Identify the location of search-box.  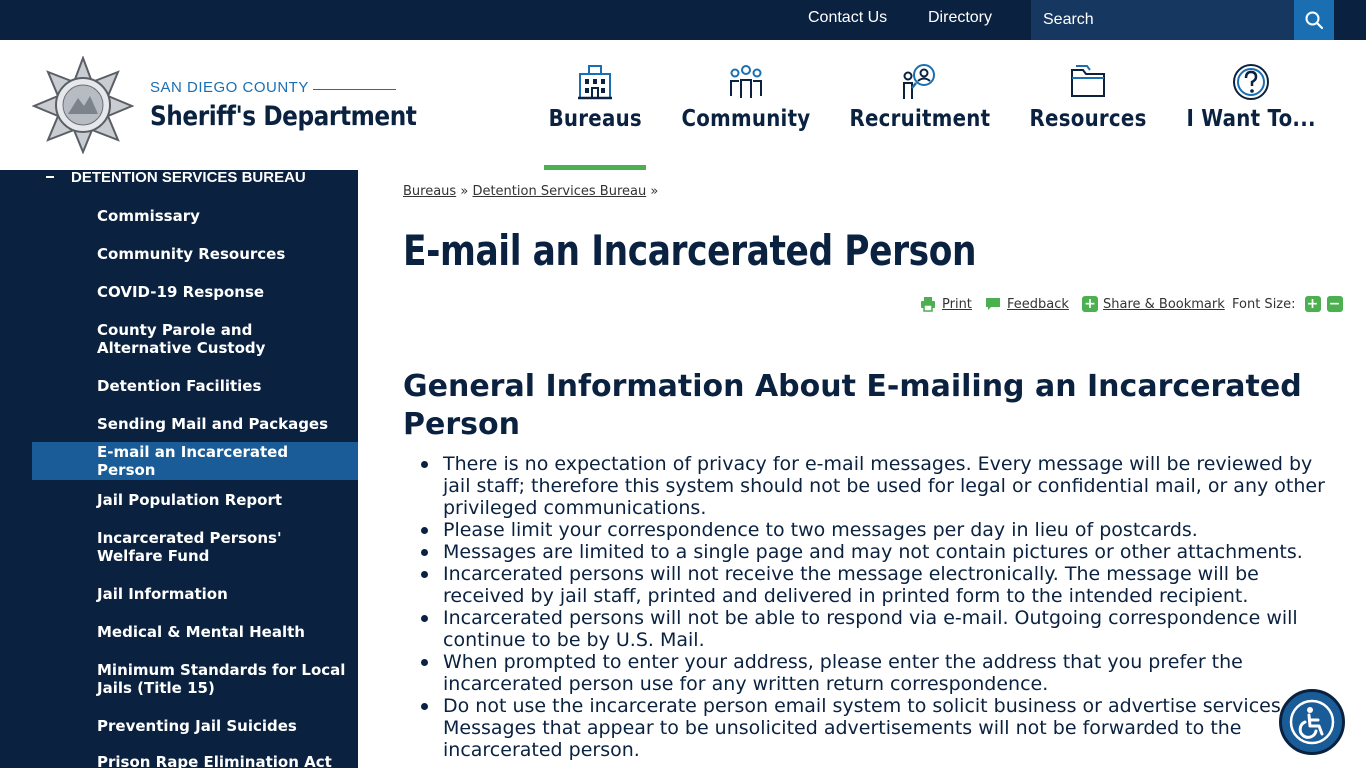
(1162, 20).